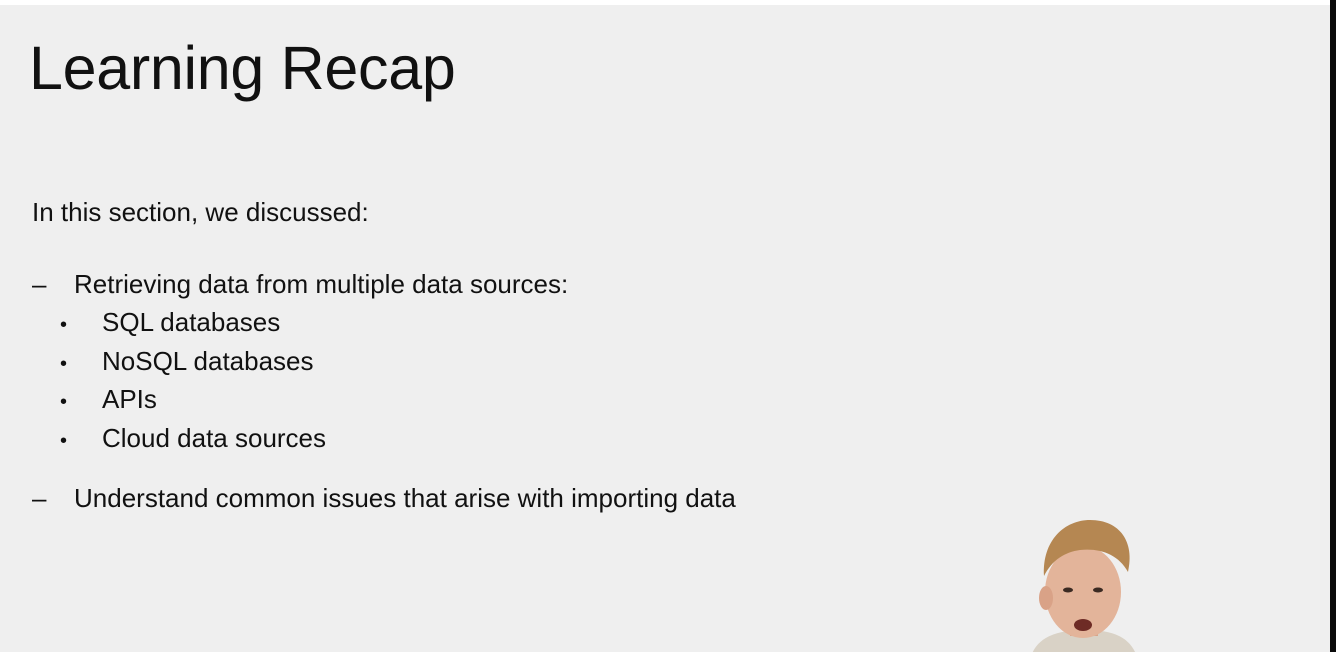 This screenshot has width=1336, height=652. Describe the element at coordinates (1083, 586) in the screenshot. I see `presenter-webcam-overlay` at that location.